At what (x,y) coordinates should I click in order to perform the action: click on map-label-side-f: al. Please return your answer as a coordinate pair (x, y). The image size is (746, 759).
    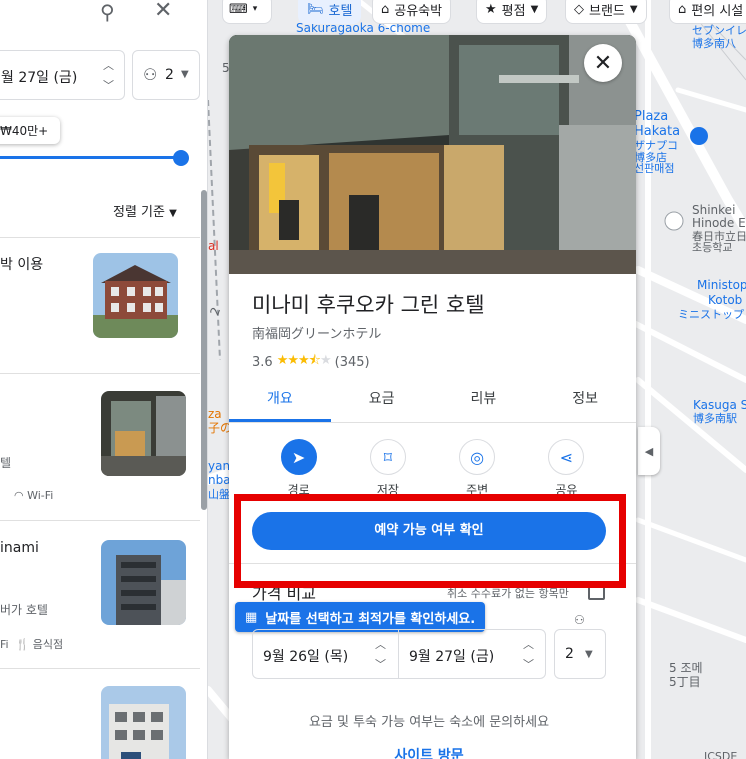
    Looking at the image, I should click on (213, 246).